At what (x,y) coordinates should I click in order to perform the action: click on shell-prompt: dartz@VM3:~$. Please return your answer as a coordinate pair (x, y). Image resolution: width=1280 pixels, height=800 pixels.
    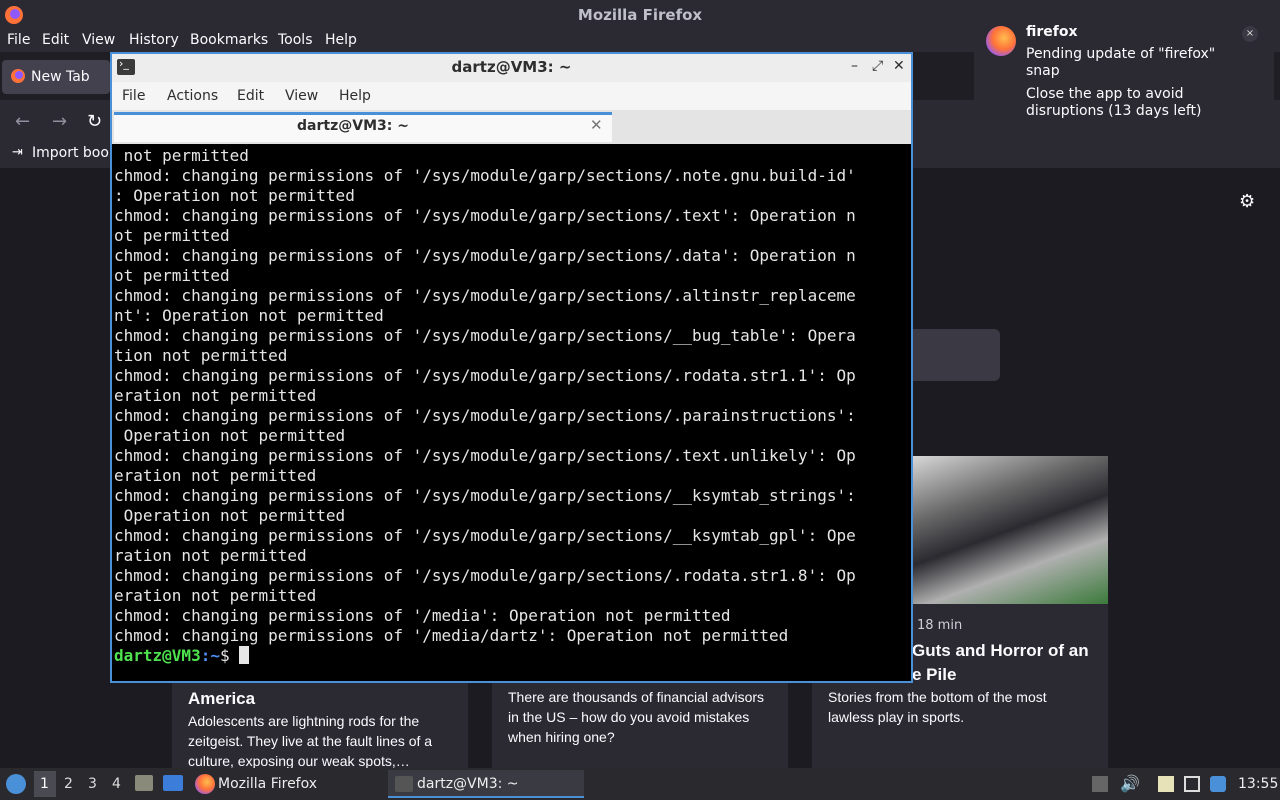
    Looking at the image, I should click on (182, 656).